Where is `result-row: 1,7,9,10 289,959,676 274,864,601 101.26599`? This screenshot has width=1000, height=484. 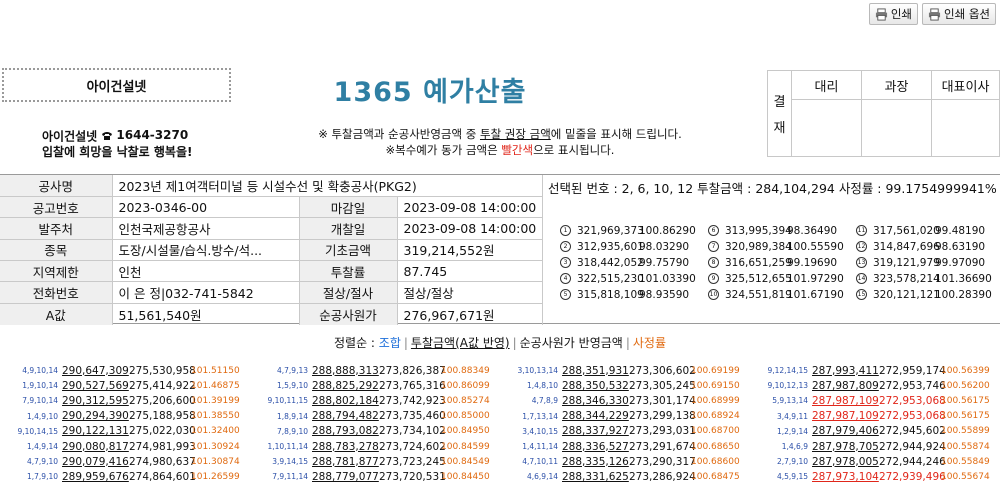 result-row: 1,7,9,10 289,959,676 274,864,601 101.26599 is located at coordinates (125, 476).